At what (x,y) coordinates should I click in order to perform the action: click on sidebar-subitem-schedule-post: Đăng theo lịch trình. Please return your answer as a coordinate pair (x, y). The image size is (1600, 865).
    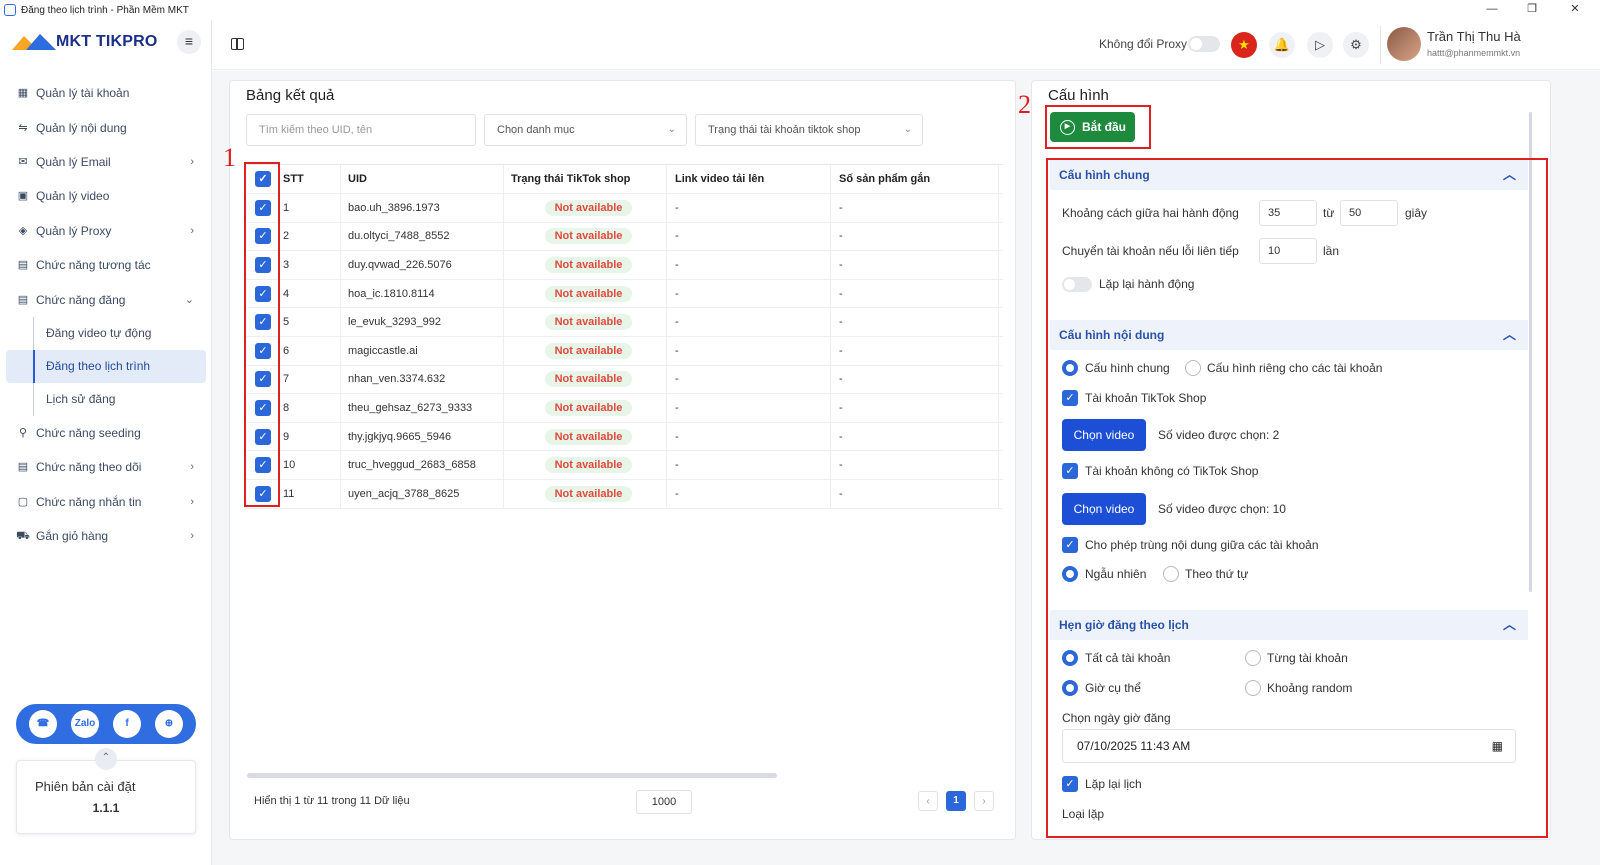
    Looking at the image, I should click on (106, 366).